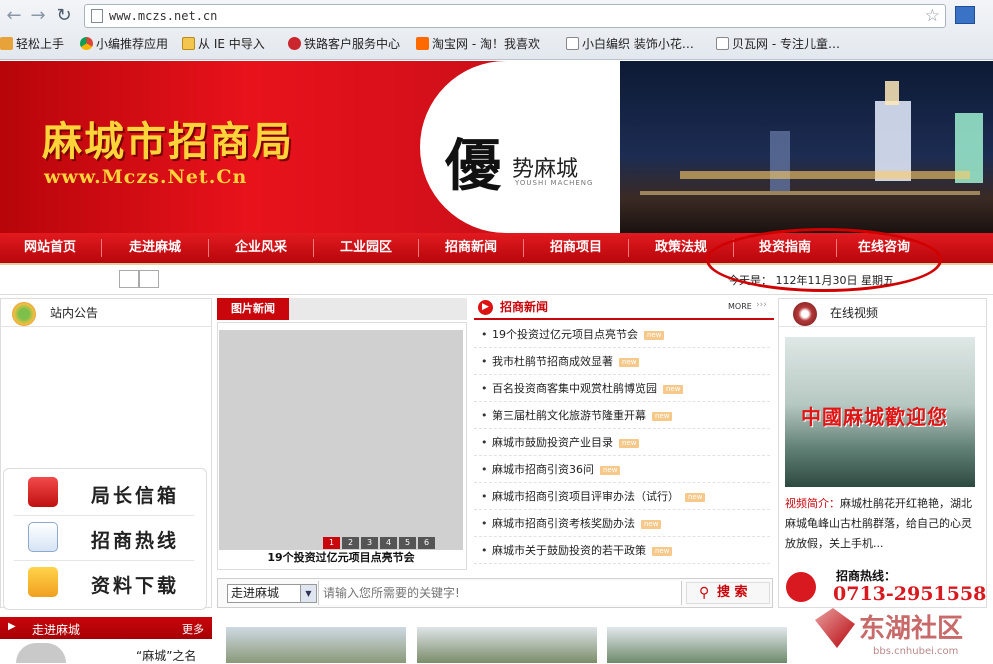 This screenshot has width=993, height=664. I want to click on pager-1: 1, so click(331, 543).